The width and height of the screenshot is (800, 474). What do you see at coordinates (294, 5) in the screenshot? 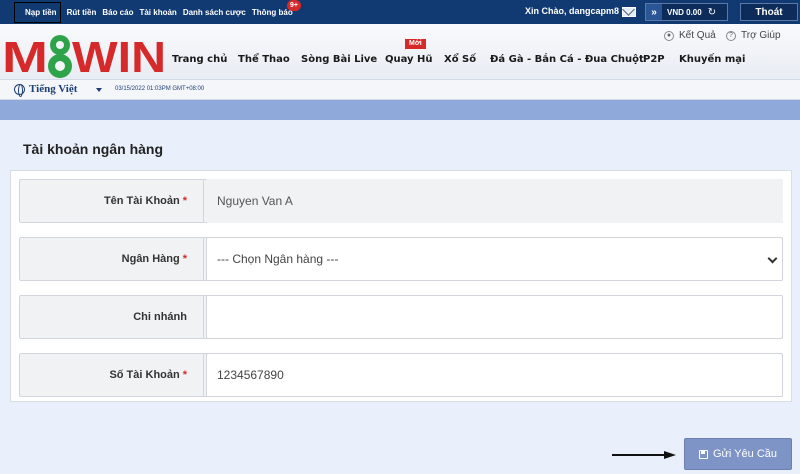
I see `notification-badge: 9+` at bounding box center [294, 5].